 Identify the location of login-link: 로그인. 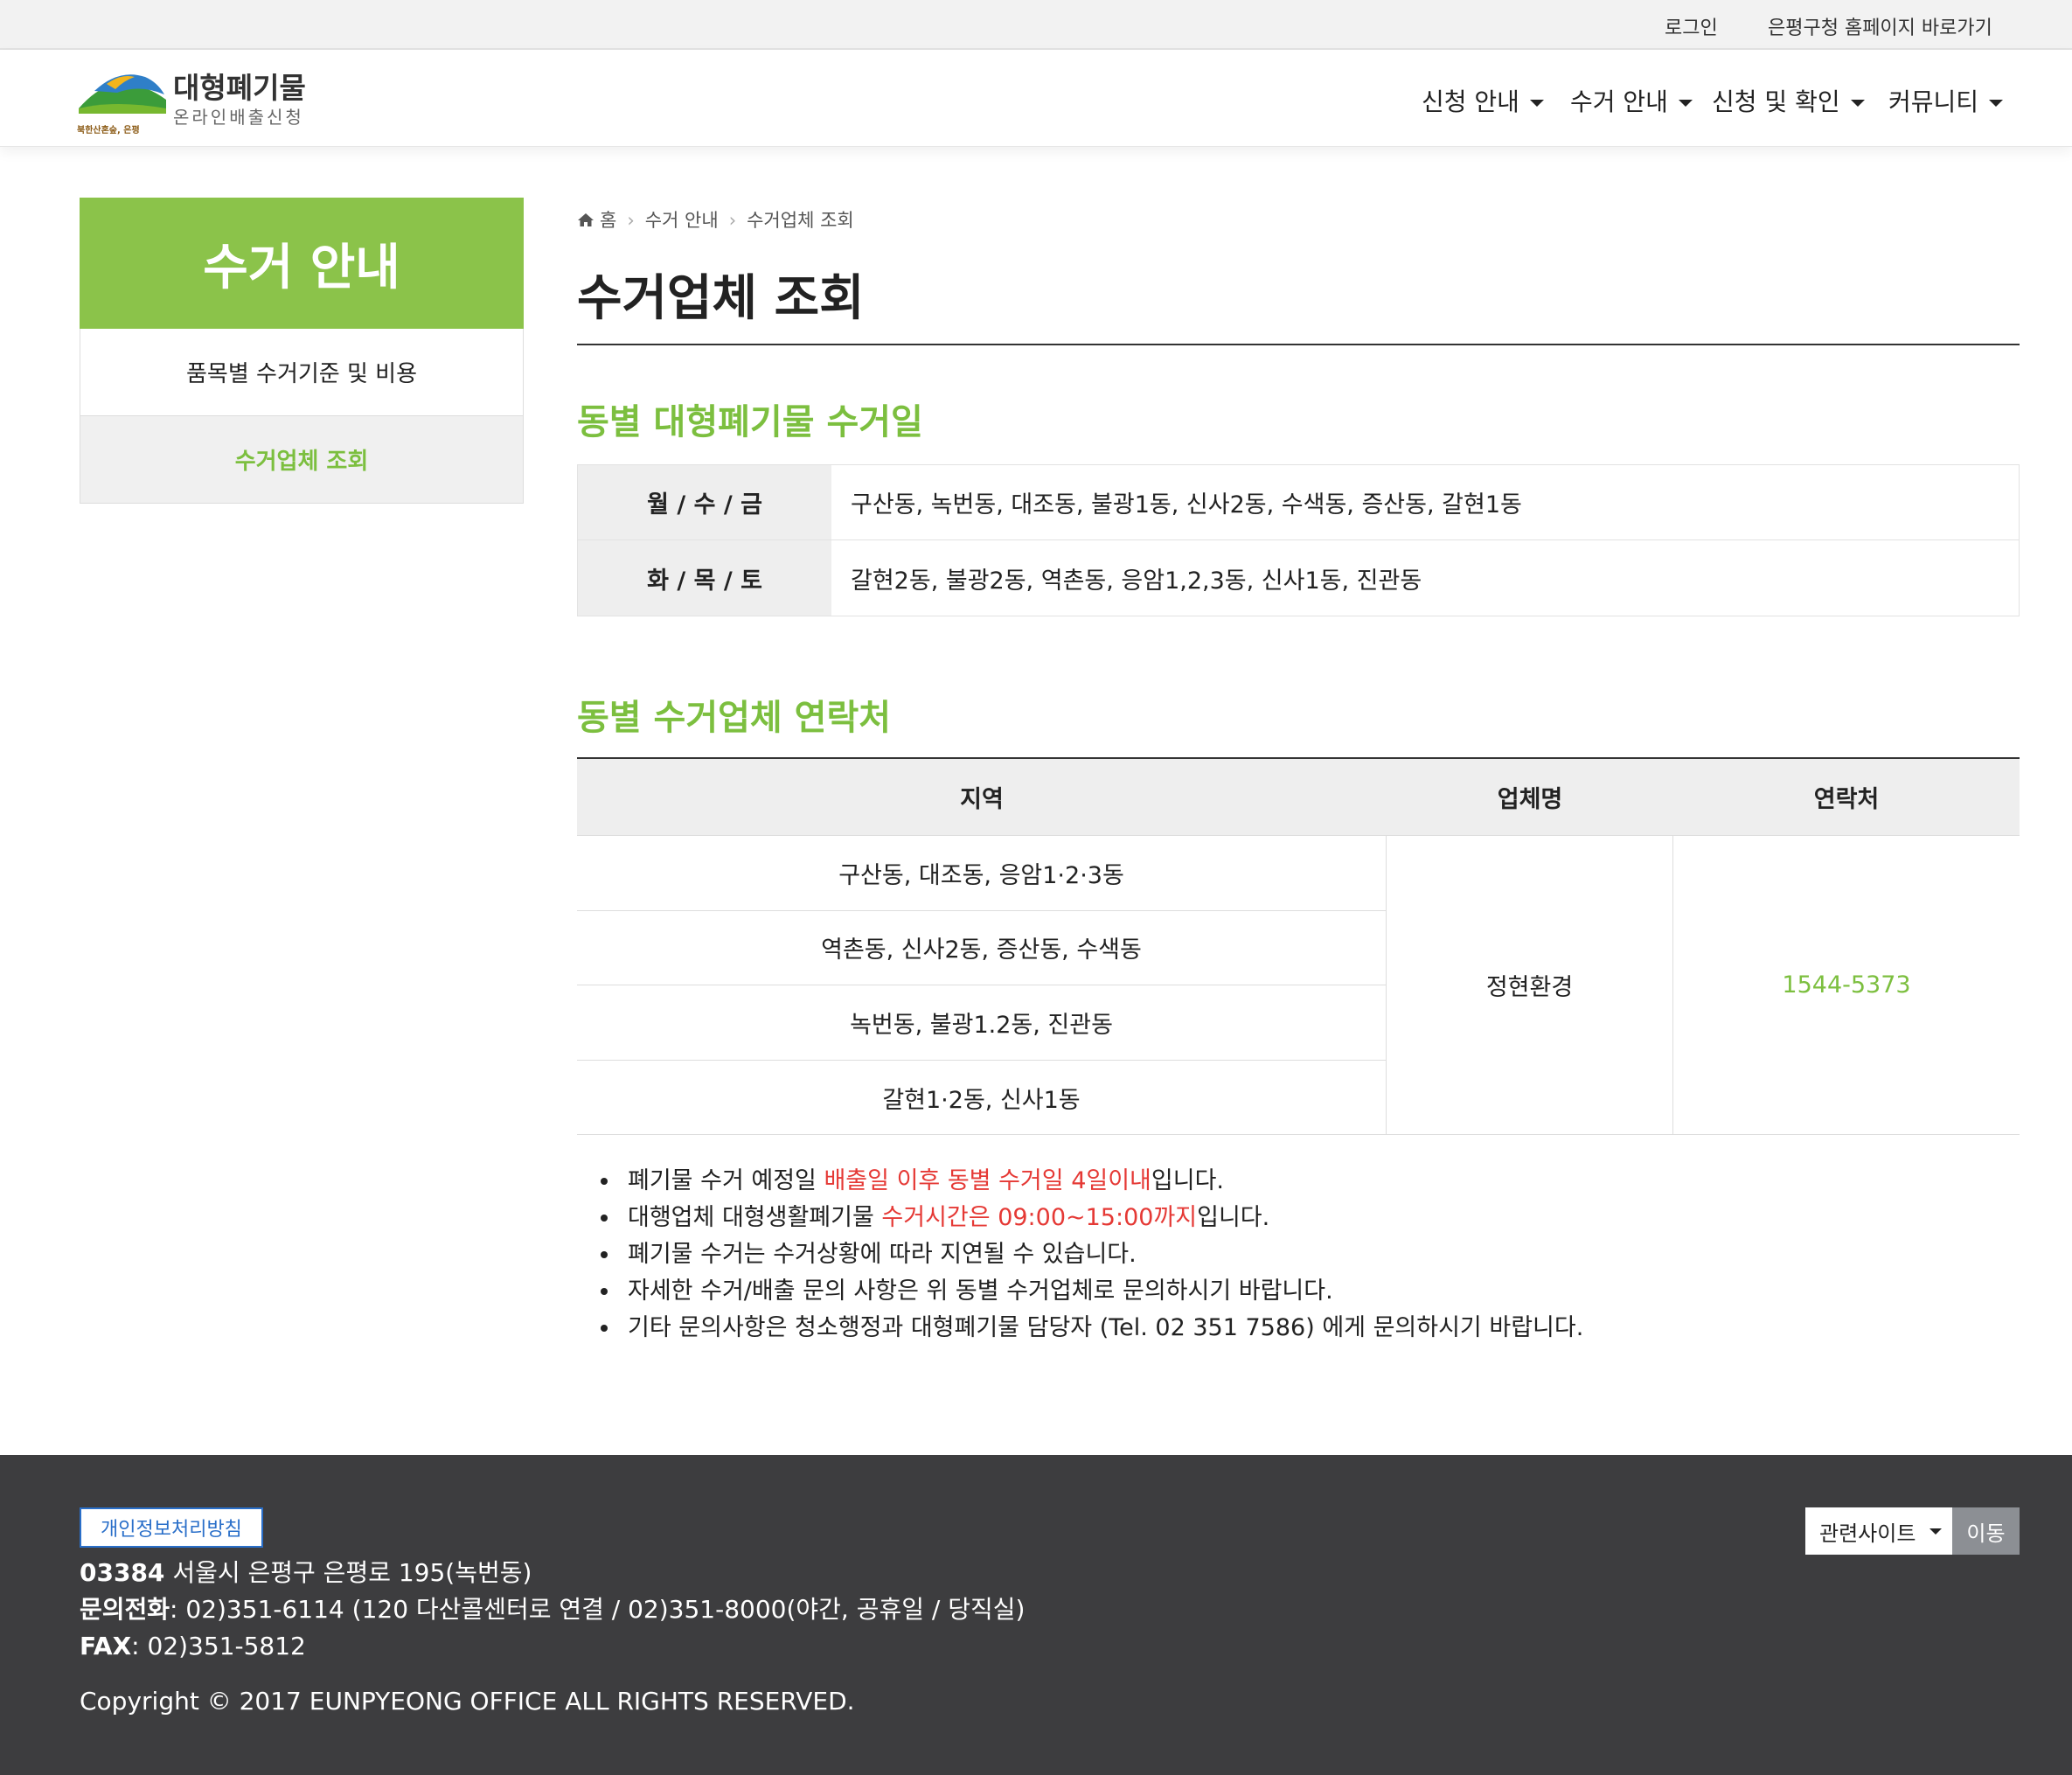
(1691, 26).